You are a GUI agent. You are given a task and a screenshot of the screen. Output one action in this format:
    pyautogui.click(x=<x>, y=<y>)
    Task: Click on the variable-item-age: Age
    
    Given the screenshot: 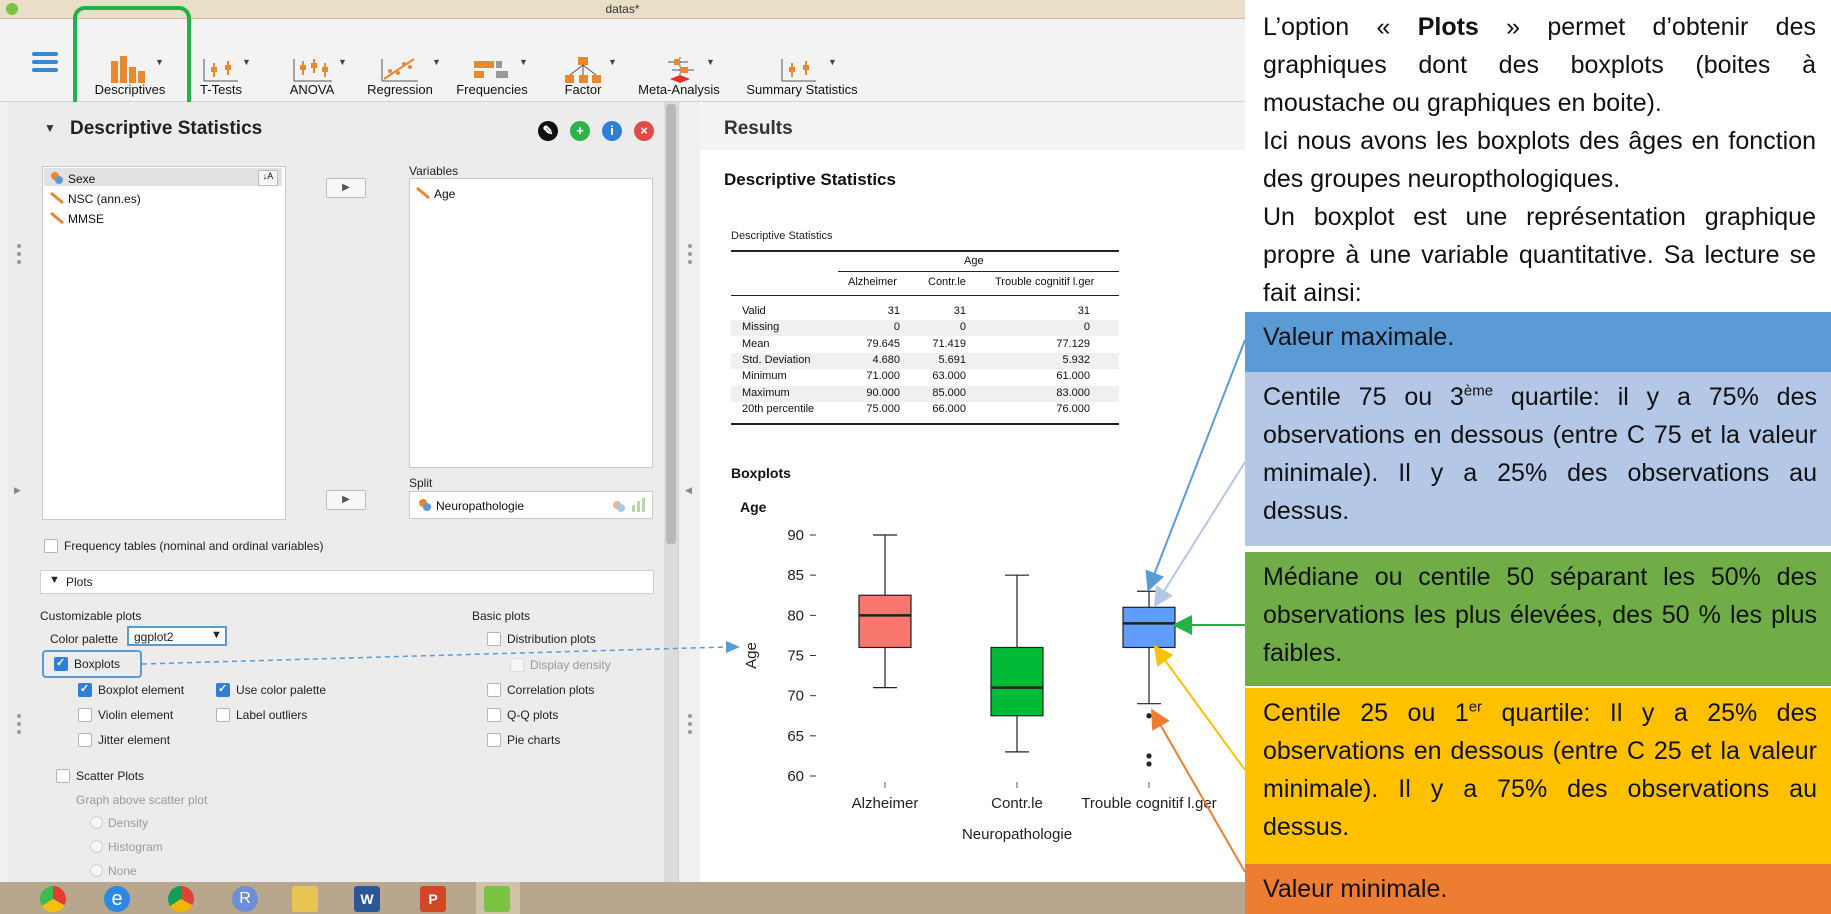 What is the action you would take?
    pyautogui.click(x=435, y=193)
    